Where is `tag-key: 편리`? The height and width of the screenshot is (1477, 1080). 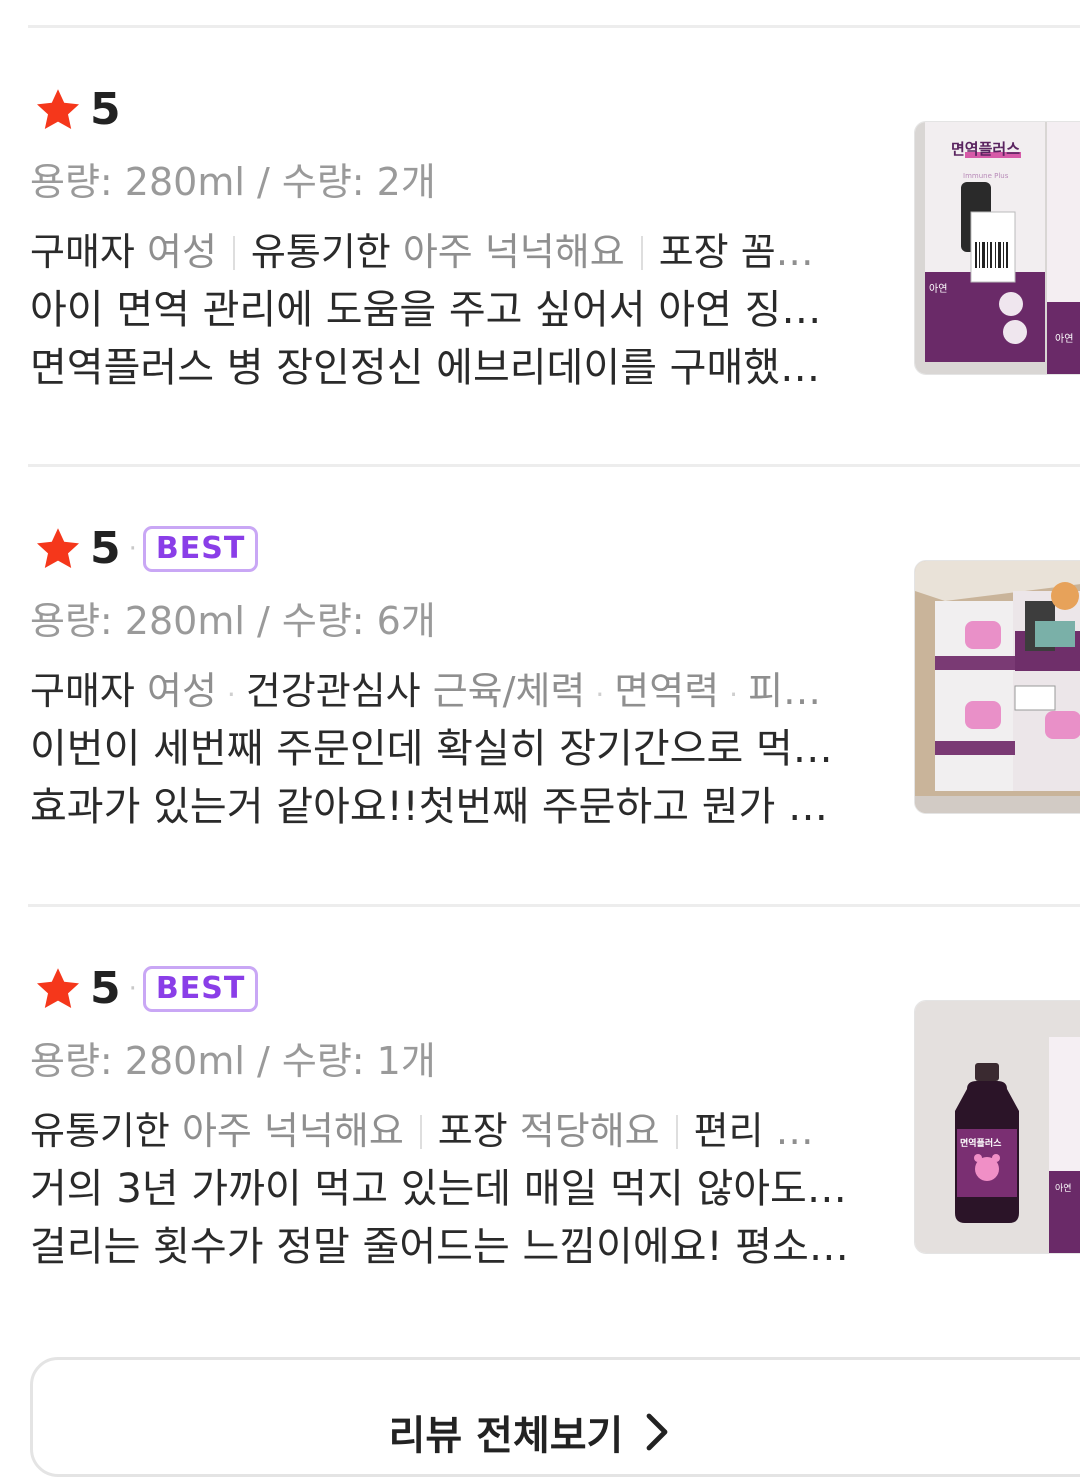
tag-key: 편리 is located at coordinates (728, 1131).